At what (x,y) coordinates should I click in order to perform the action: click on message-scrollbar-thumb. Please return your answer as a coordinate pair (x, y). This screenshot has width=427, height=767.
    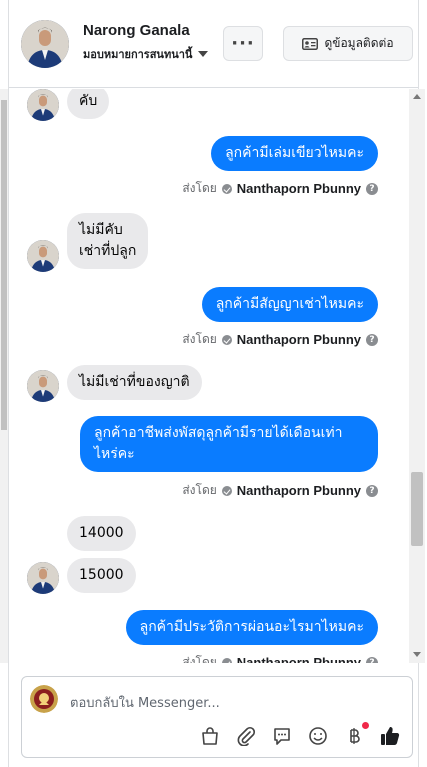
    Looking at the image, I should click on (417, 509).